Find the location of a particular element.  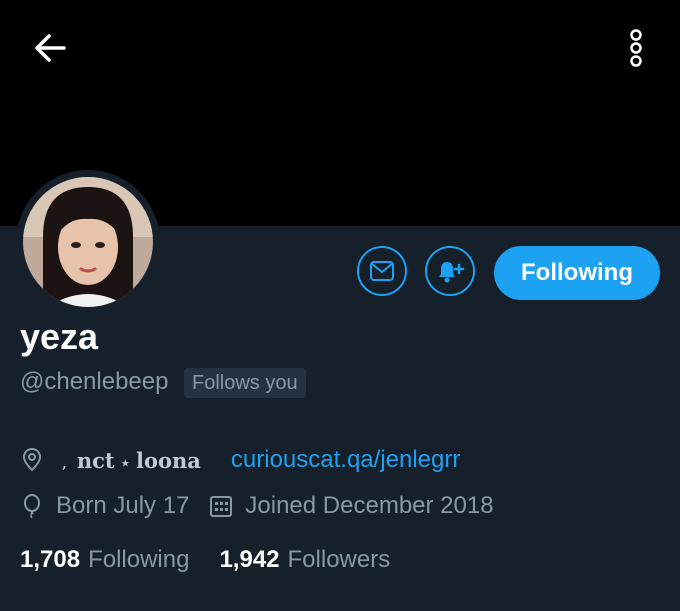

profile-meta-row-1: ‚ nct ⋆ loona curiouscat.qa/jenlegrr is located at coordinates (240, 460).